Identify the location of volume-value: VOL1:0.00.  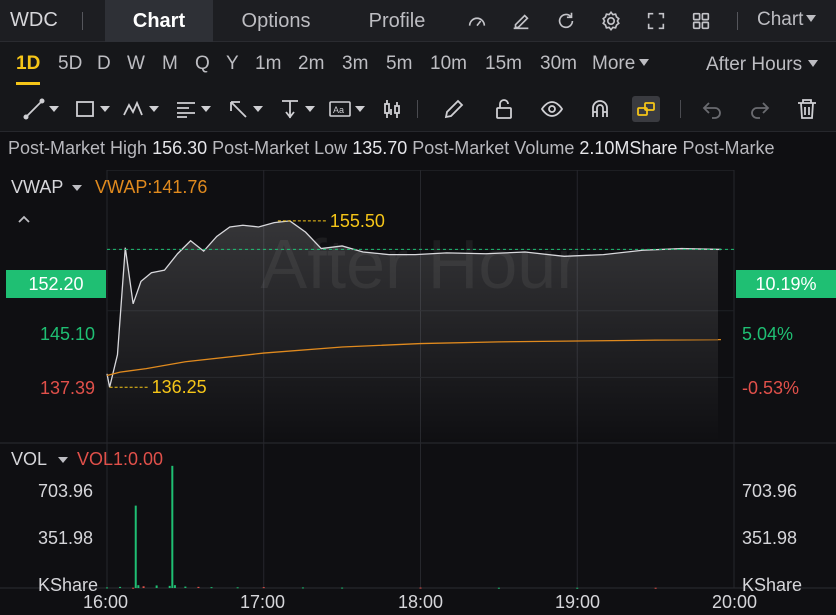
(120, 459).